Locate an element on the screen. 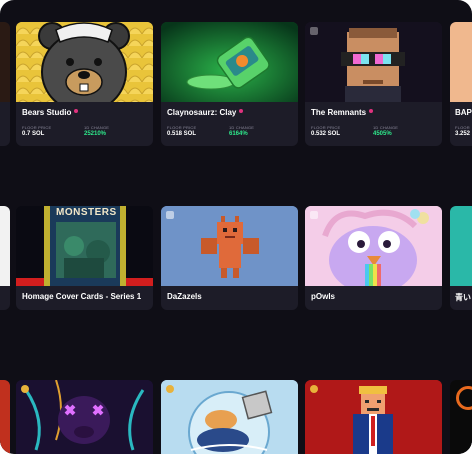  floor-price-value: 0.532 SOL is located at coordinates (326, 134).